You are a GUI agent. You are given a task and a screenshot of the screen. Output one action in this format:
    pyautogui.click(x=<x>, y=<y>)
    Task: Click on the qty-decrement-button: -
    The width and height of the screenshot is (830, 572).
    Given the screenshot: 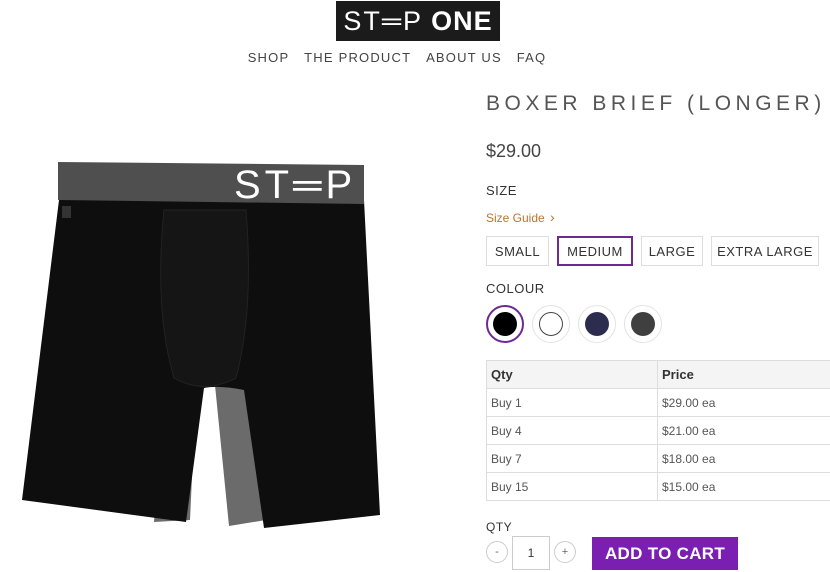 What is the action you would take?
    pyautogui.click(x=497, y=552)
    